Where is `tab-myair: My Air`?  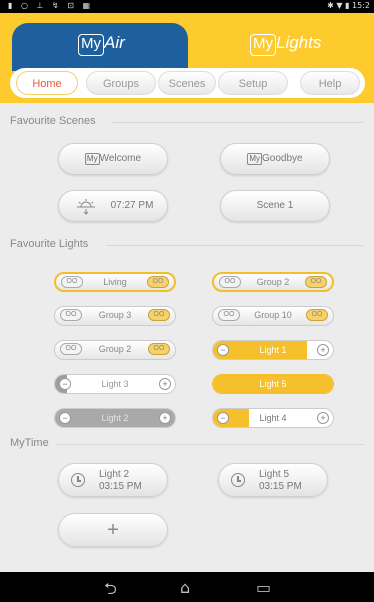
tab-myair: My Air is located at coordinates (100, 47).